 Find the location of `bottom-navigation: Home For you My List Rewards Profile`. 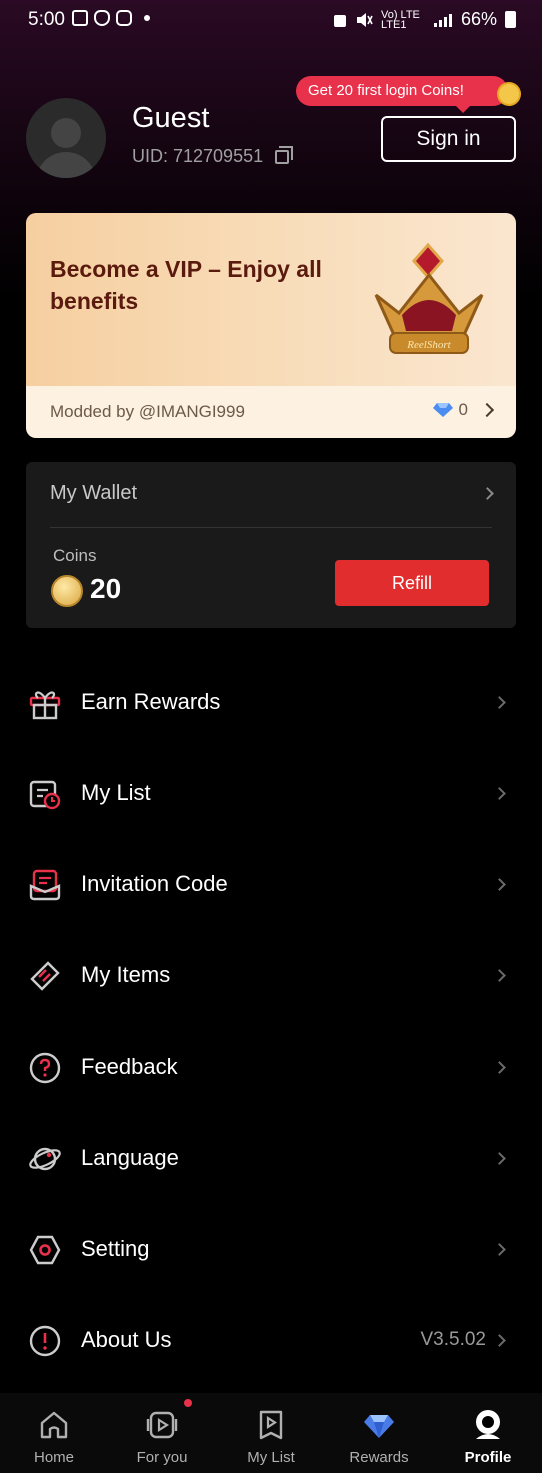

bottom-navigation: Home For you My List Rewards Profile is located at coordinates (271, 1433).